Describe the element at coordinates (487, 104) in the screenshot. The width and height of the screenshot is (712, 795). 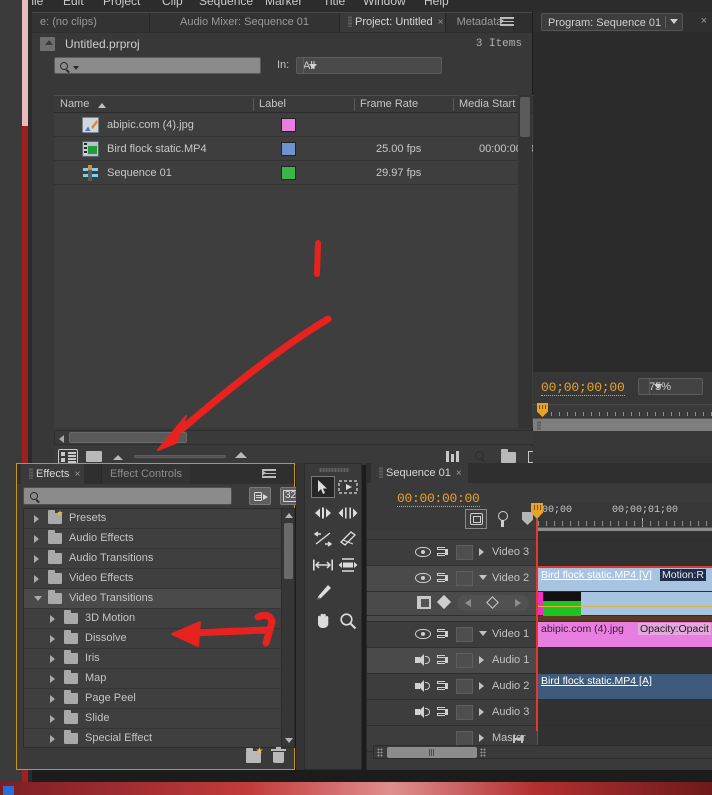
I see `column-header-media-start: Media Start` at that location.